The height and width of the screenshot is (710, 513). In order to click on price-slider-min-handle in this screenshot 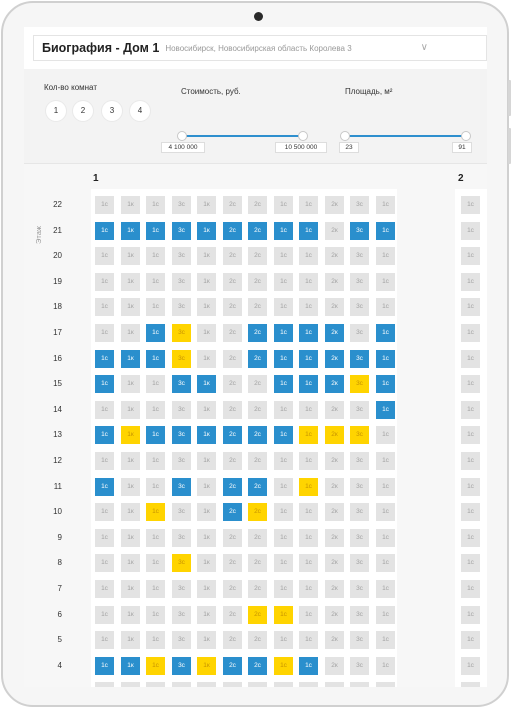, I will do `click(182, 136)`.